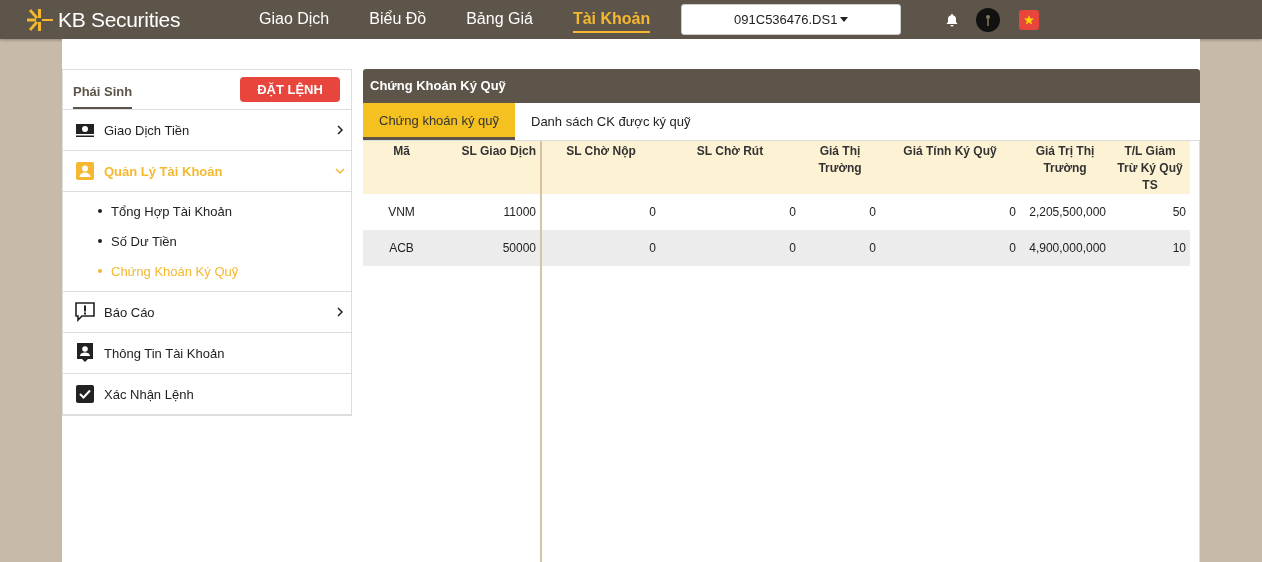 This screenshot has height=562, width=1262. Describe the element at coordinates (490, 248) in the screenshot. I see `table-cell: 50000` at that location.